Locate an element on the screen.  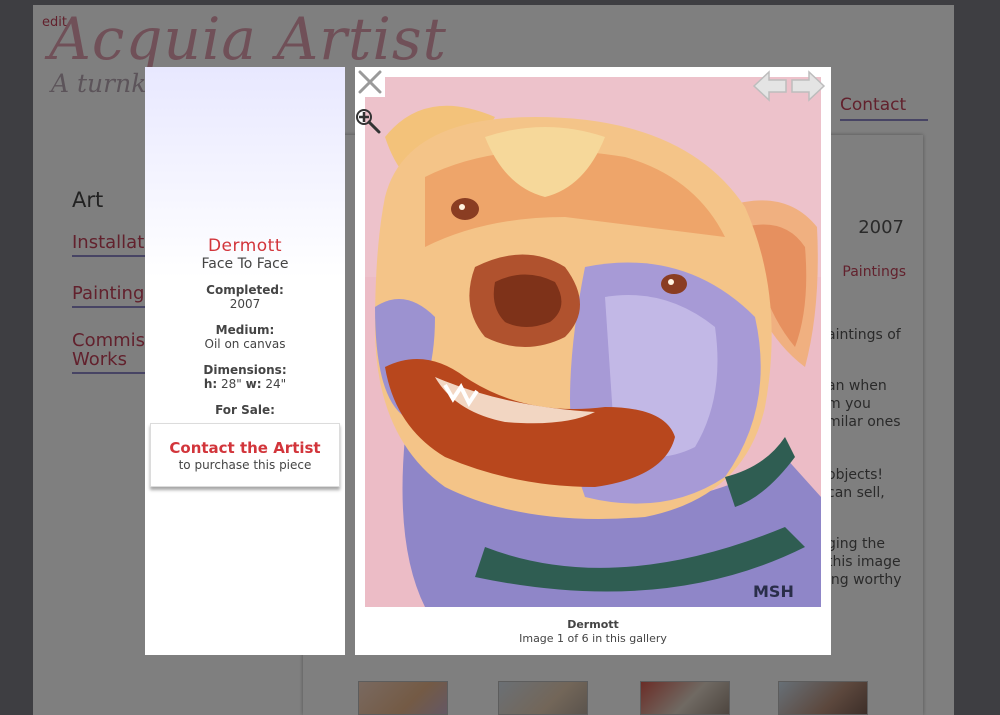
arrow-left-icon is located at coordinates (770, 88).